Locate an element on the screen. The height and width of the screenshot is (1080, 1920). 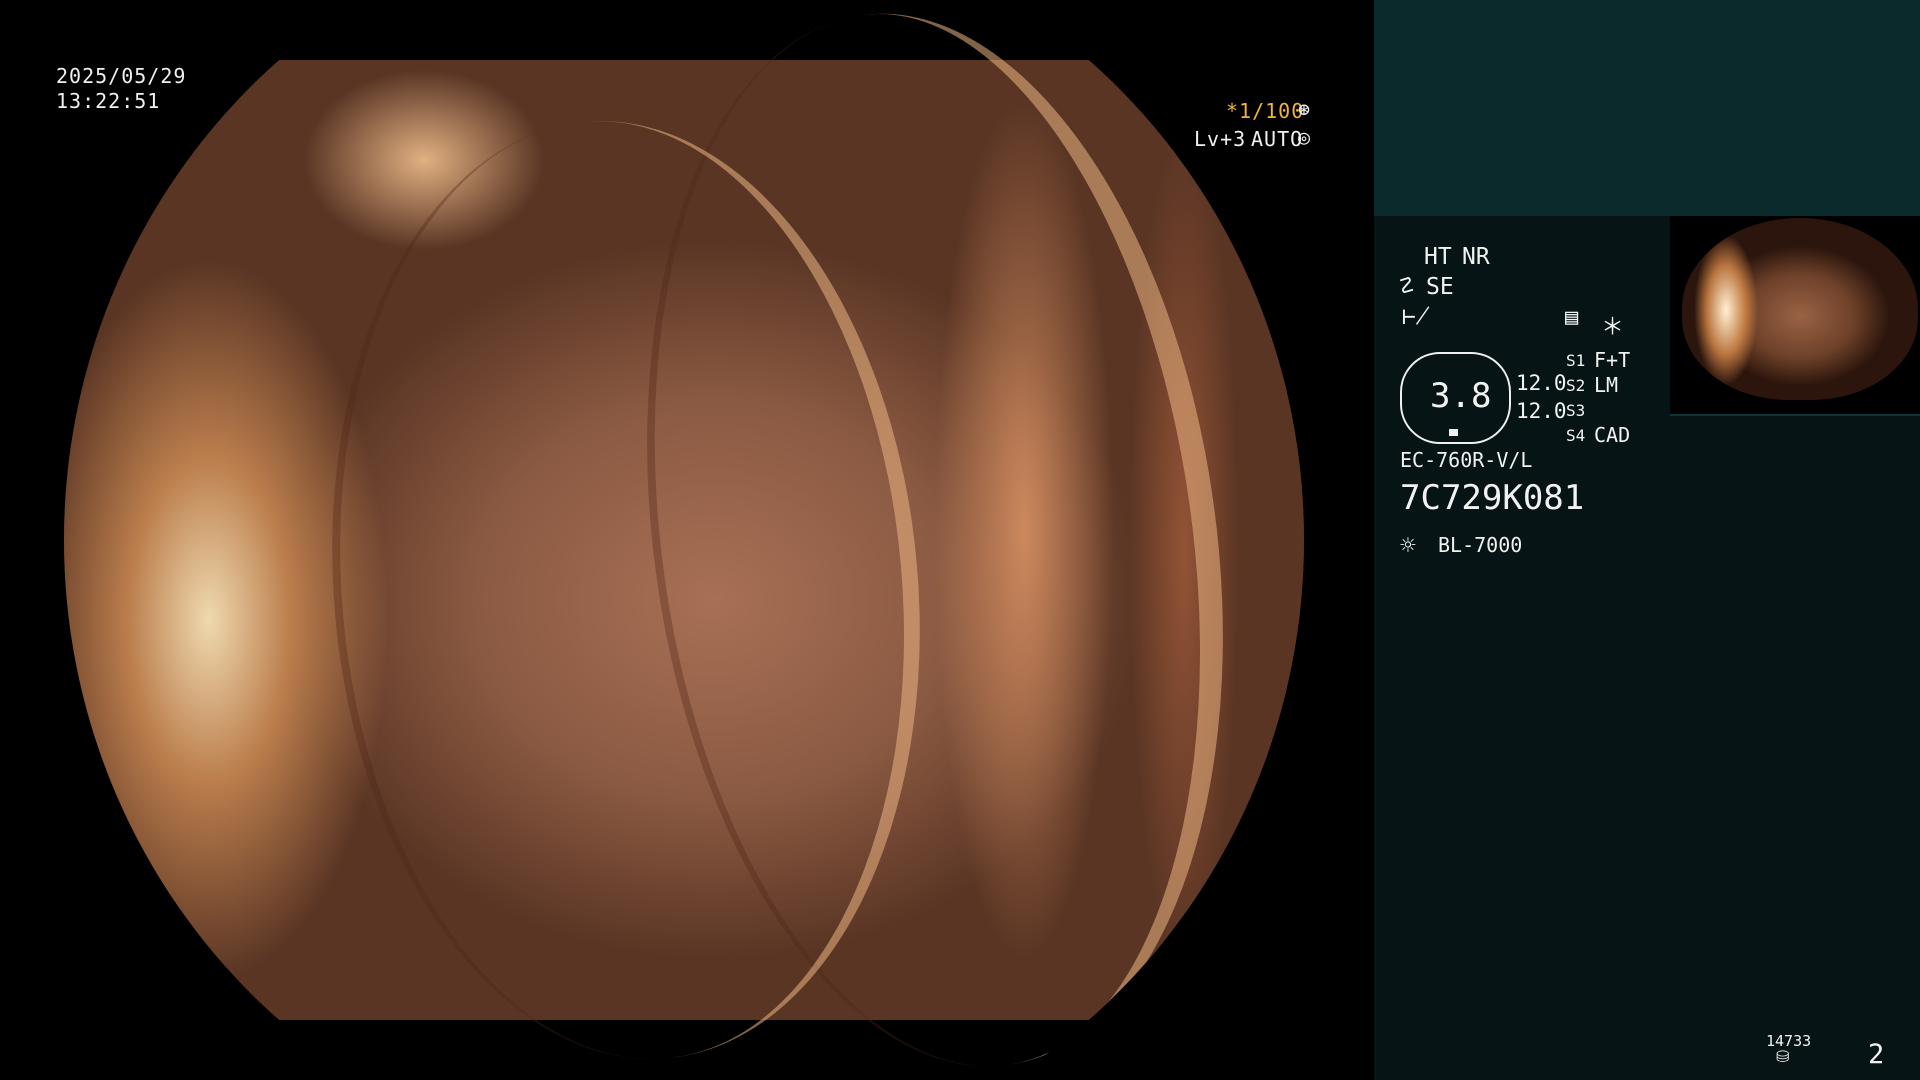
s3-label: S3 is located at coordinates (1576, 410).